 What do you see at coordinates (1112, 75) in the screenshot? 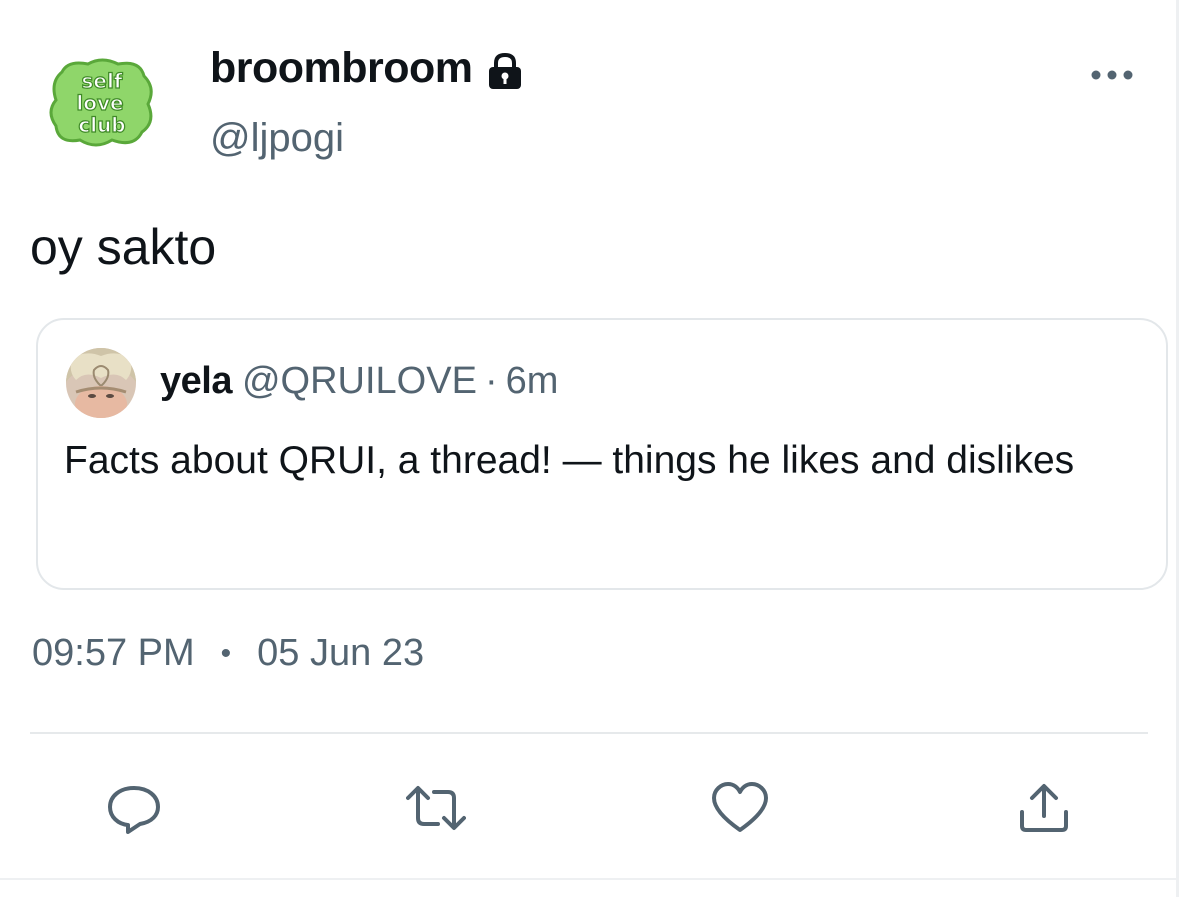
I see `more-options-icon` at bounding box center [1112, 75].